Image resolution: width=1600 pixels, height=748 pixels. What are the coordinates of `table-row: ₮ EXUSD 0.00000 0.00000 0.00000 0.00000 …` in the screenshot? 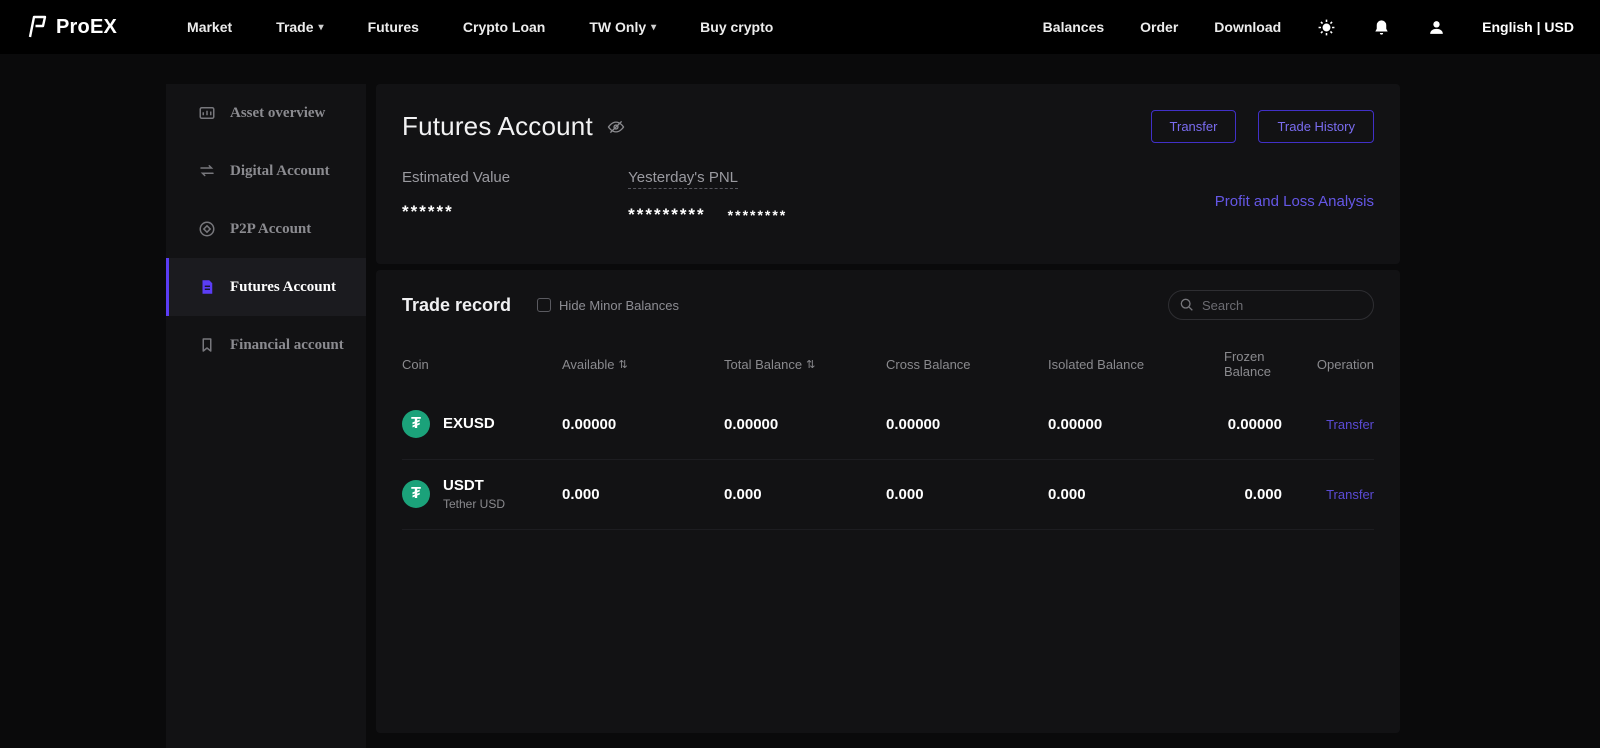 It's located at (888, 425).